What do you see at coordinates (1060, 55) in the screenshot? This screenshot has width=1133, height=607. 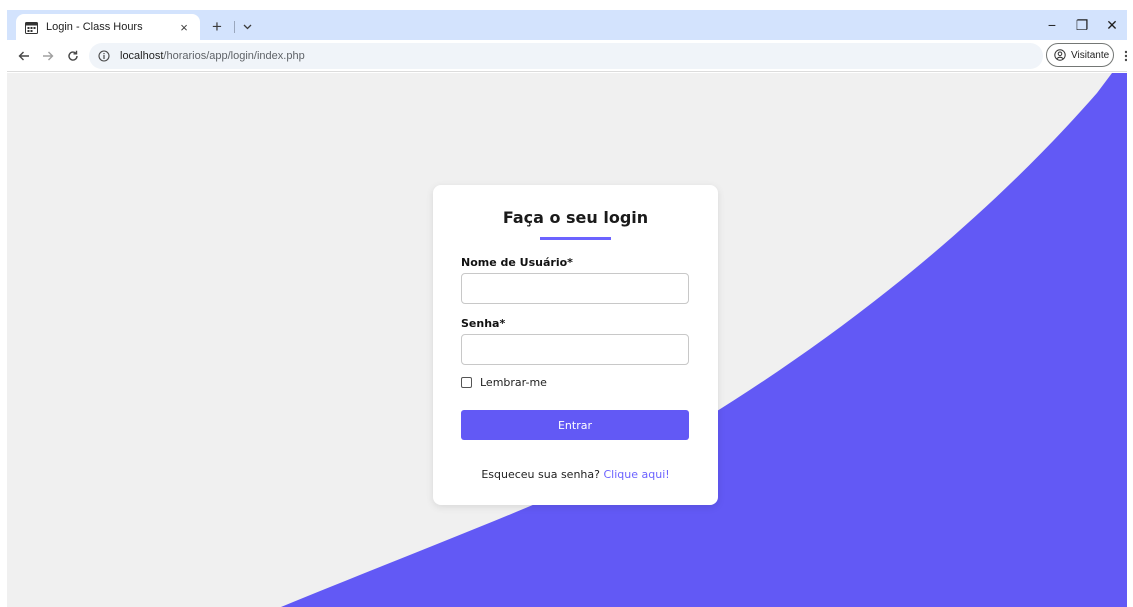 I see `profile-avatar-icon` at bounding box center [1060, 55].